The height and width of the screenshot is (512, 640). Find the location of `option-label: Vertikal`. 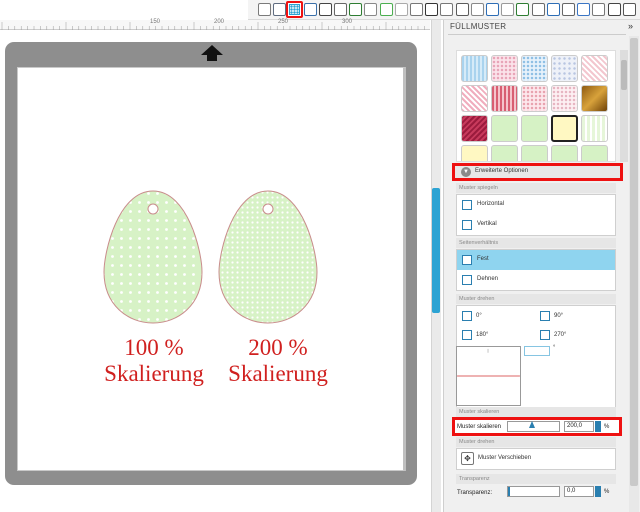

option-label: Vertikal is located at coordinates (487, 224).